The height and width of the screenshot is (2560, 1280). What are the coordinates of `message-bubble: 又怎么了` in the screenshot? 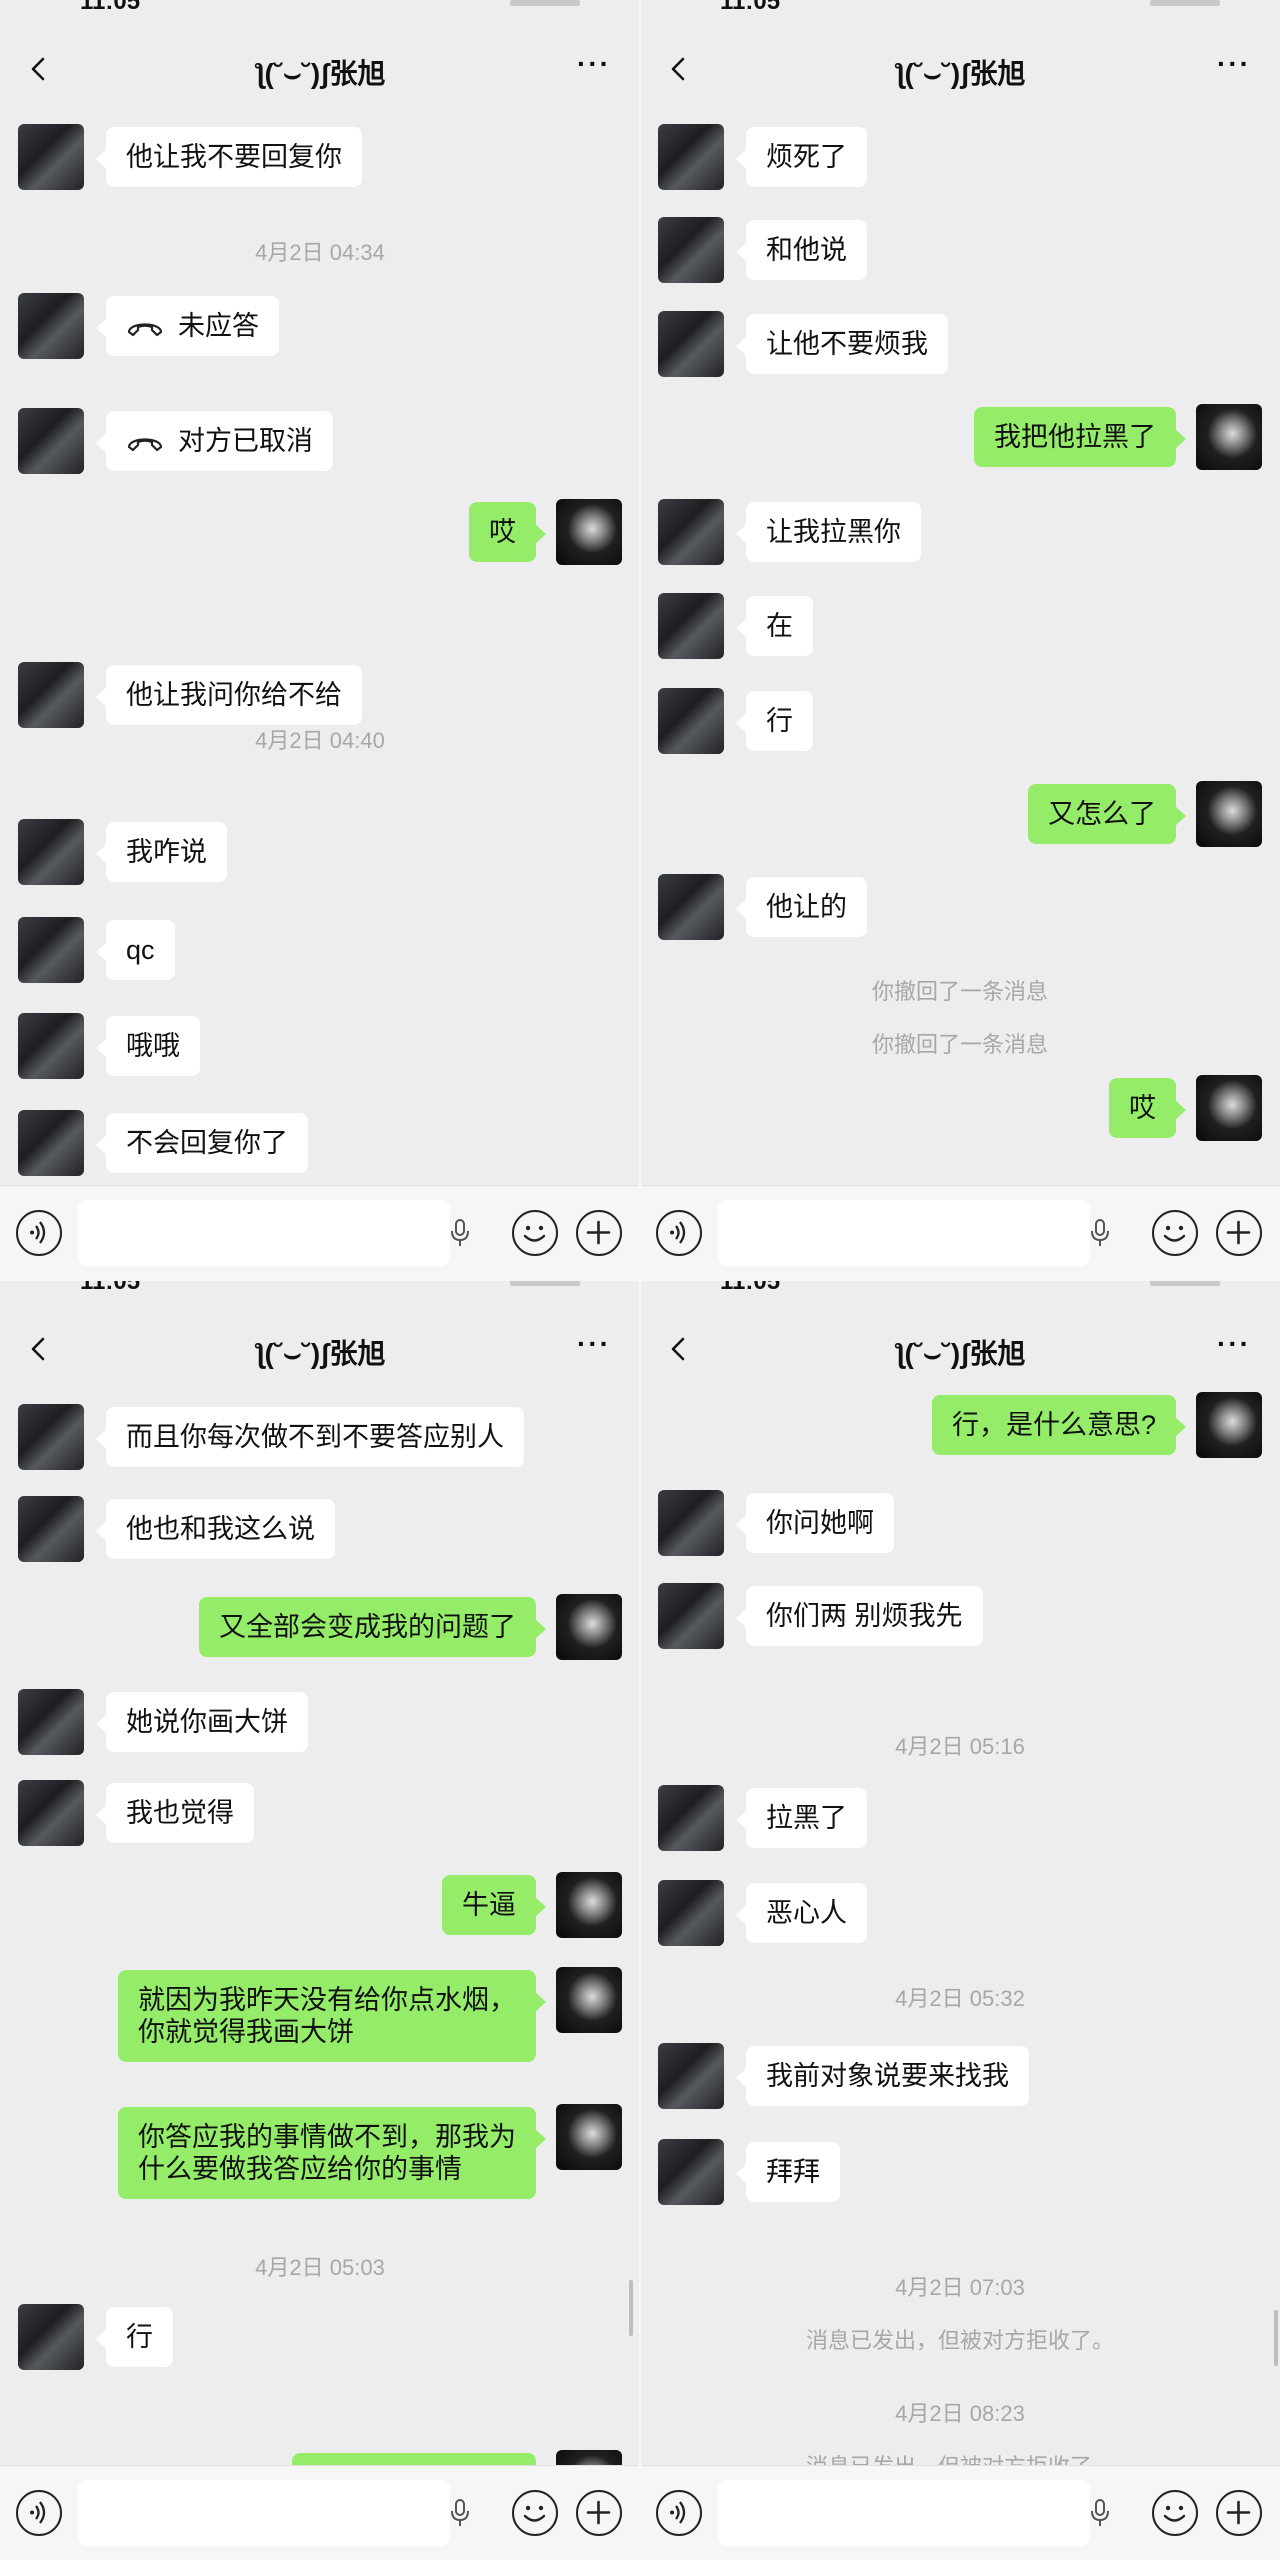 It's located at (1107, 814).